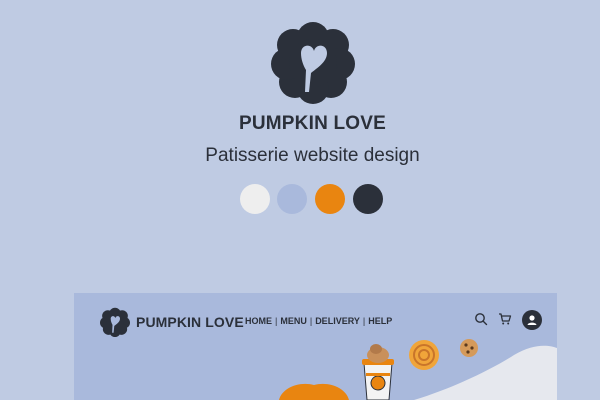 The image size is (600, 400). I want to click on brand-logo, so click(313, 63).